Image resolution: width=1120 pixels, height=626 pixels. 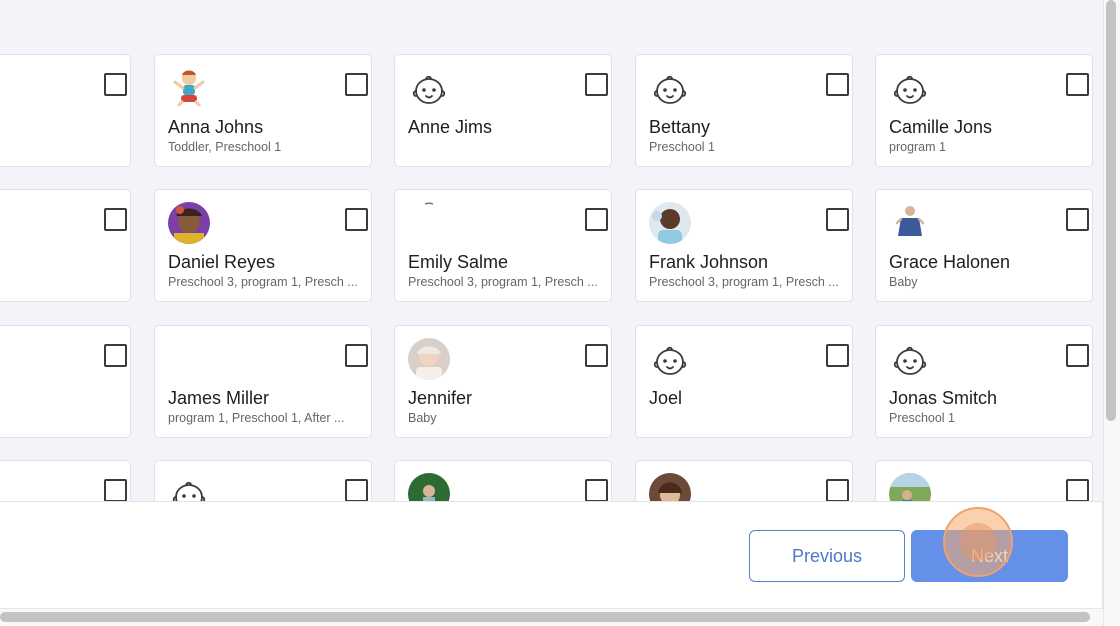 I want to click on student-card: Jennifer Baby, so click(x=503, y=381).